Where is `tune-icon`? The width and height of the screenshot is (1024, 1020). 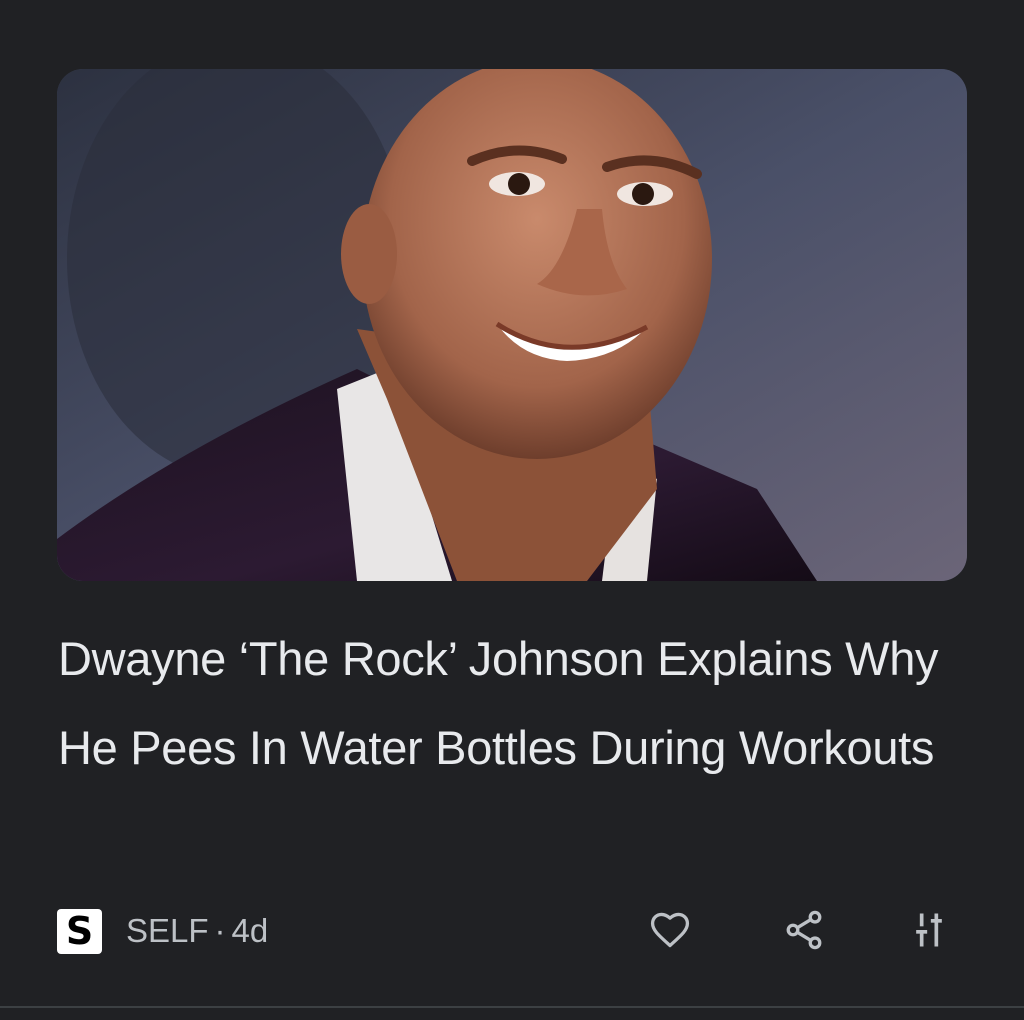 tune-icon is located at coordinates (929, 930).